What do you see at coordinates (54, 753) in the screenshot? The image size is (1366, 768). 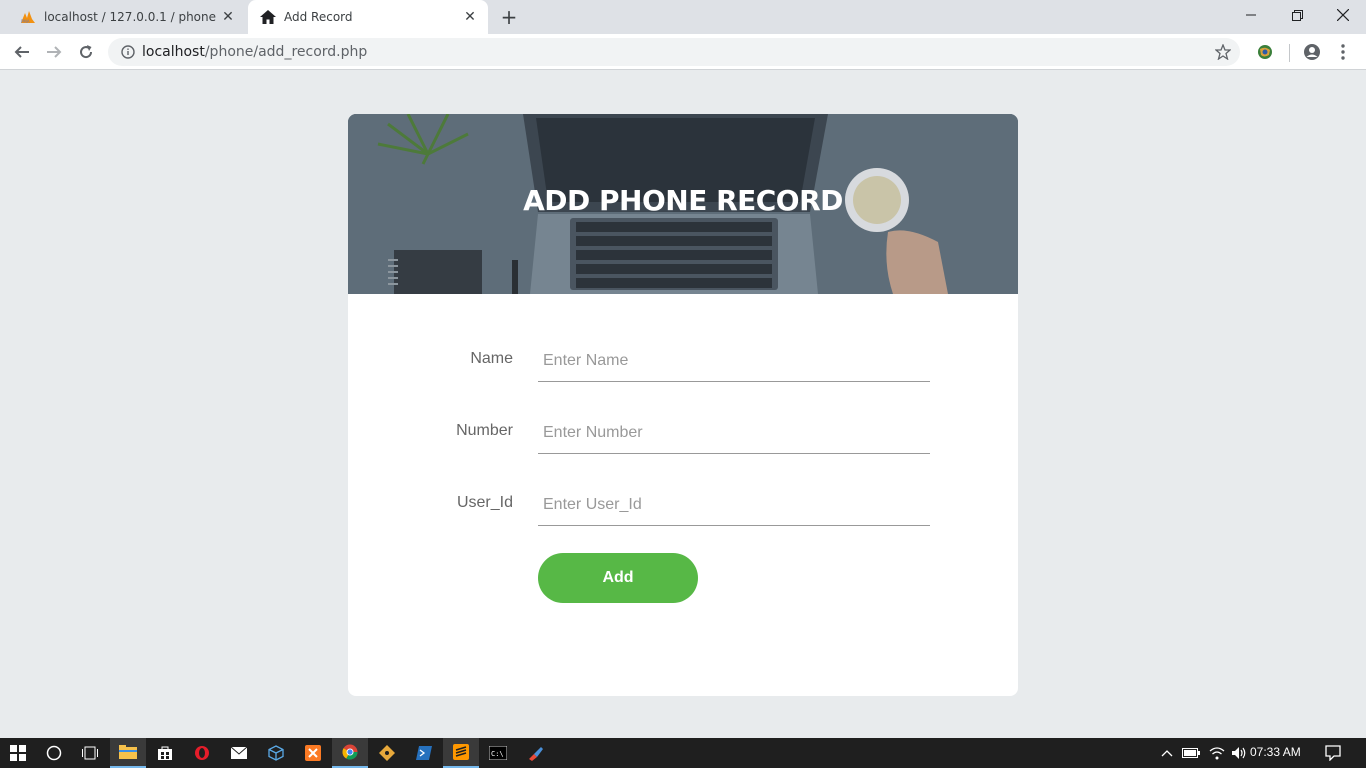 I see `search-cortana-icon` at bounding box center [54, 753].